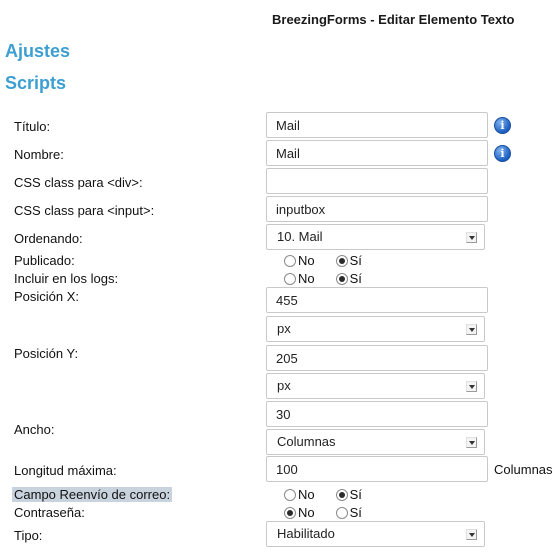 Image resolution: width=556 pixels, height=552 pixels. I want to click on contrasena-si-option: Sí, so click(348, 512).